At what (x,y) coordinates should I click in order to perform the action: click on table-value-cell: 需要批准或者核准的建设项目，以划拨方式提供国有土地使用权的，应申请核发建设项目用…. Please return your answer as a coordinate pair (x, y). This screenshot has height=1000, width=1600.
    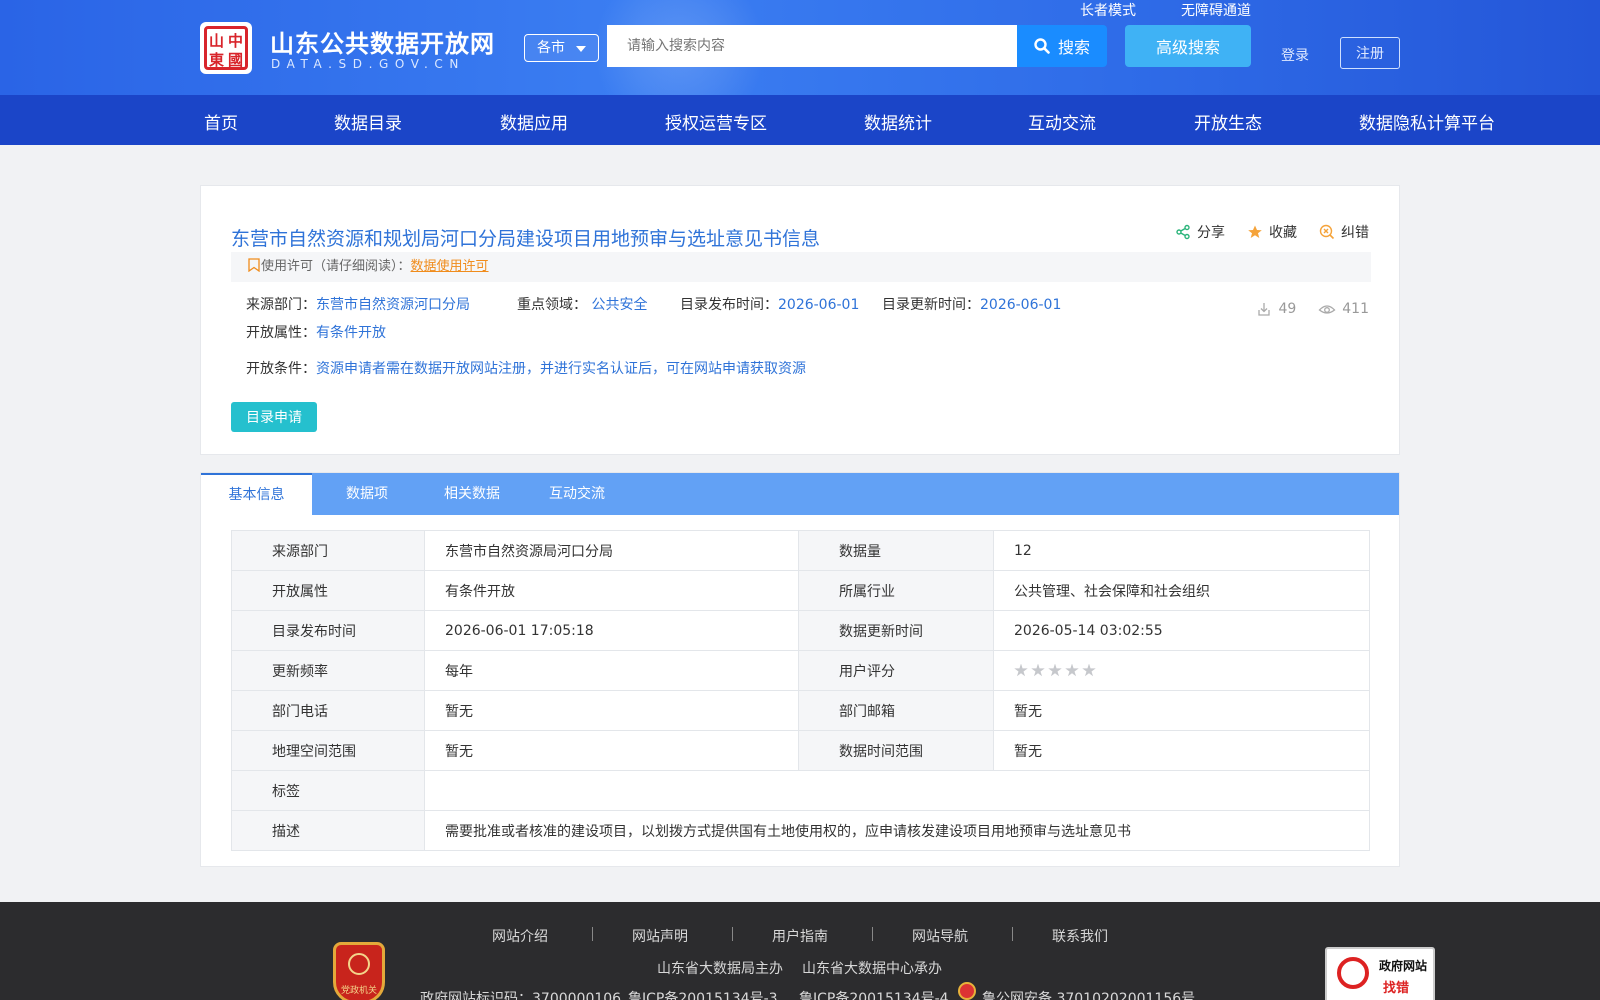
    Looking at the image, I should click on (897, 830).